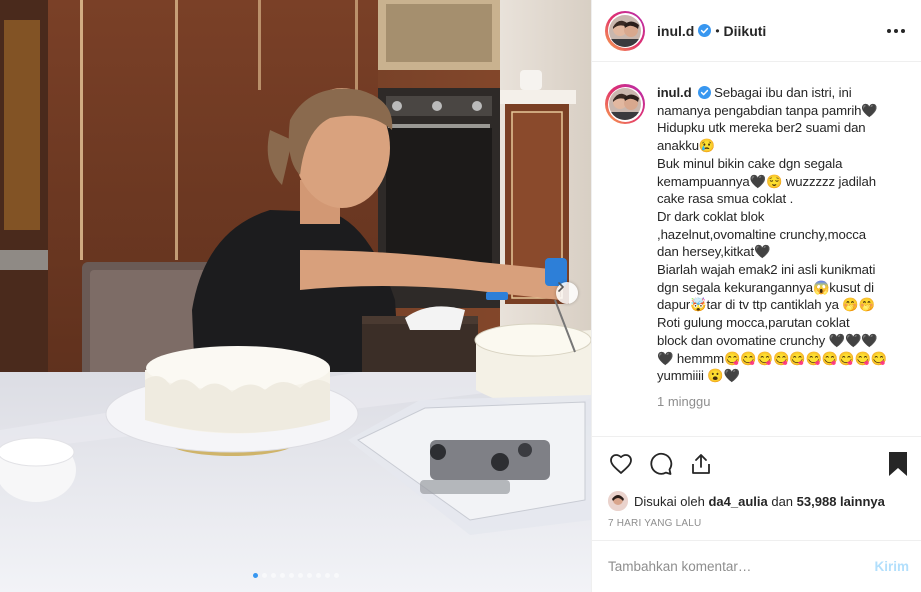 This screenshot has width=921, height=592. Describe the element at coordinates (714, 252) in the screenshot. I see `caption-line: dan hersey,kitkat🖤` at that location.